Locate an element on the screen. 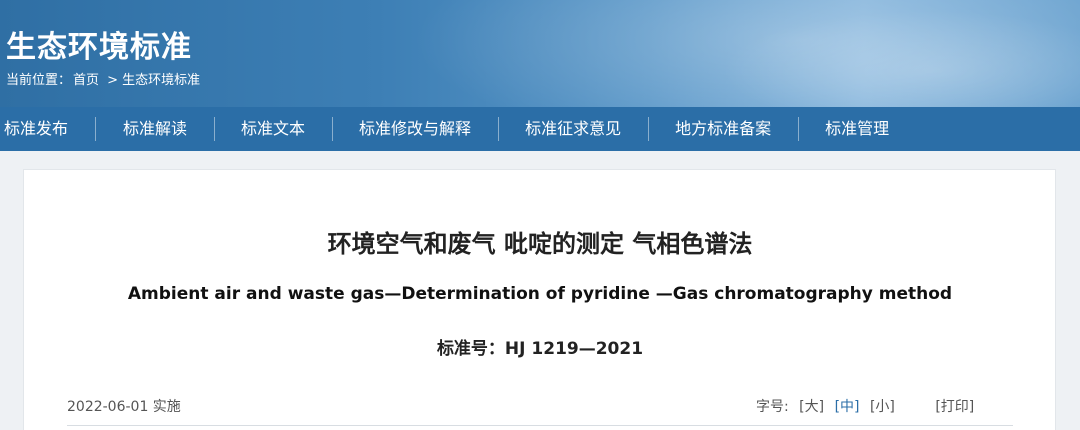  print-button: [打印] is located at coordinates (954, 406).